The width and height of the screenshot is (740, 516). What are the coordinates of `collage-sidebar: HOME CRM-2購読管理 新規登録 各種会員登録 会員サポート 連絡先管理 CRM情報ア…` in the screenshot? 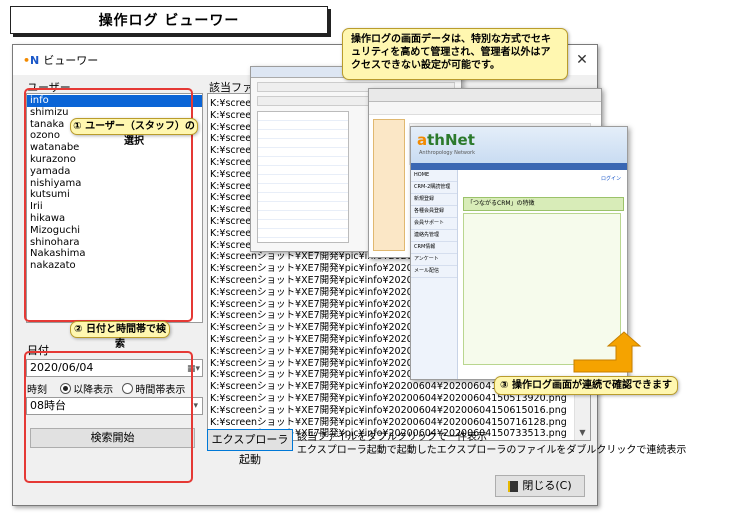 It's located at (434, 274).